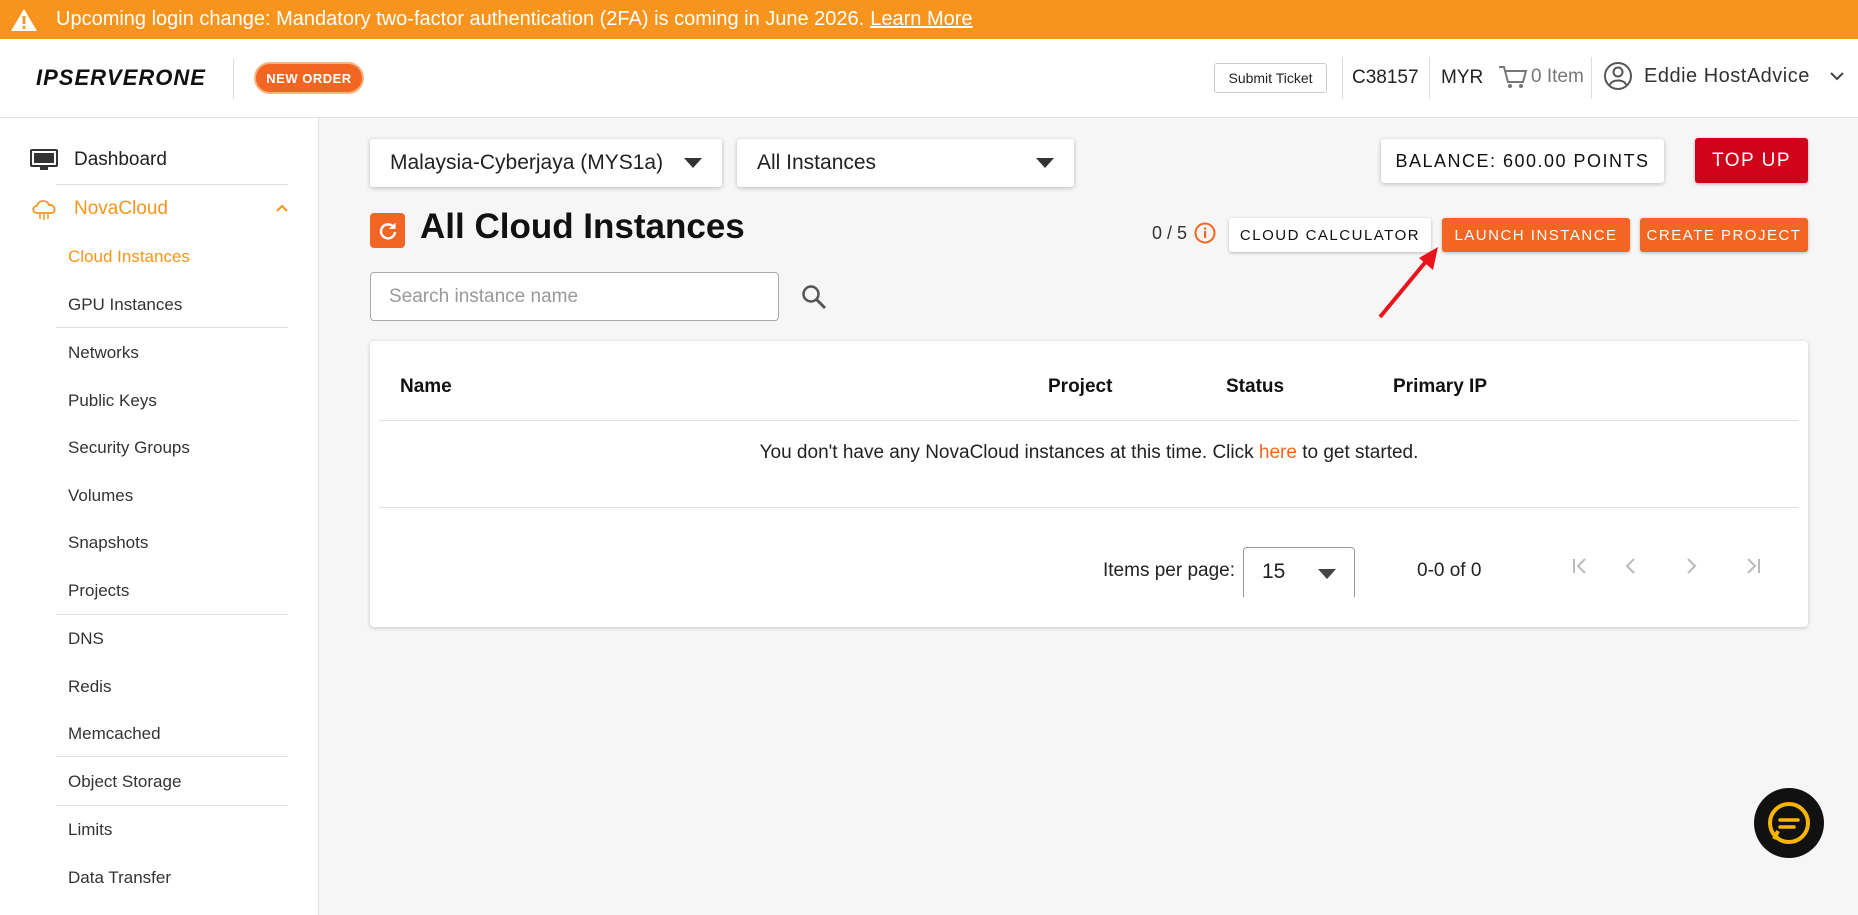 This screenshot has height=915, width=1858. I want to click on chevron-right-icon, so click(1692, 566).